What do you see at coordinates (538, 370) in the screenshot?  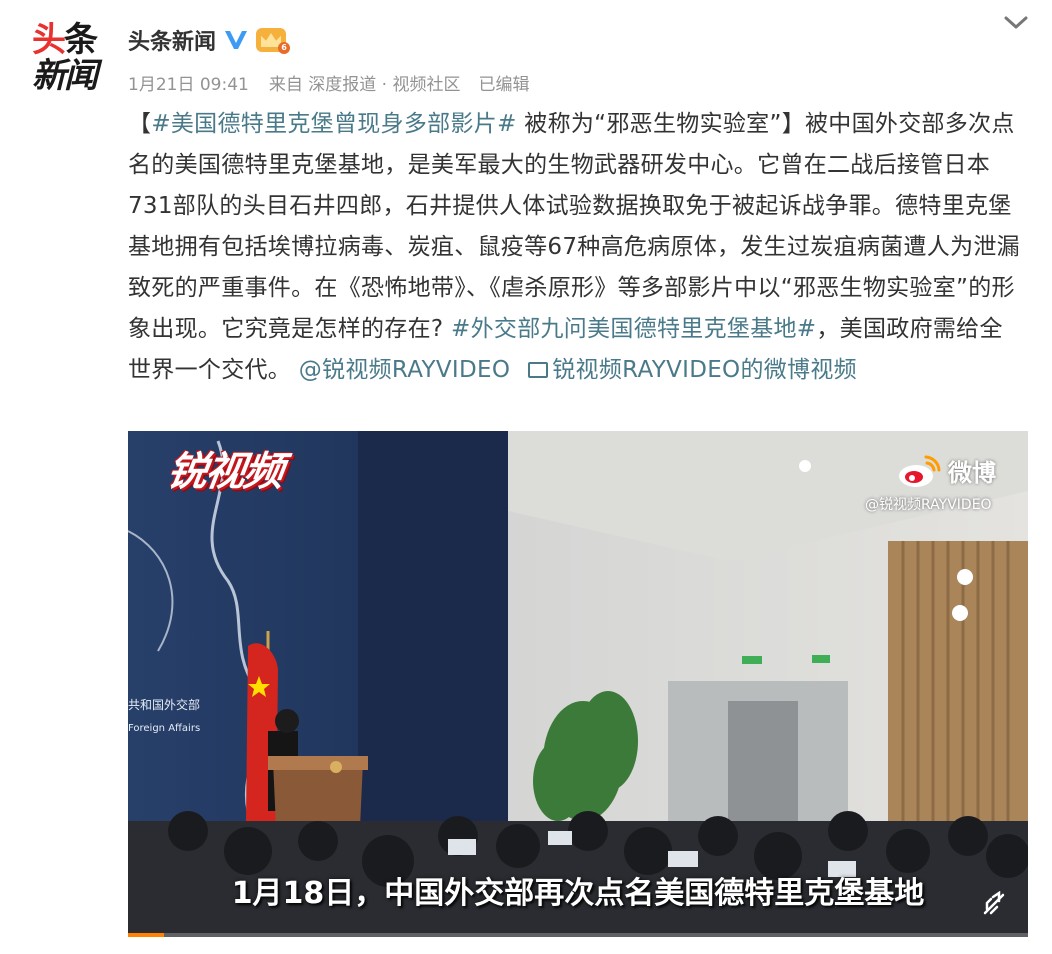 I see `video-link-icon` at bounding box center [538, 370].